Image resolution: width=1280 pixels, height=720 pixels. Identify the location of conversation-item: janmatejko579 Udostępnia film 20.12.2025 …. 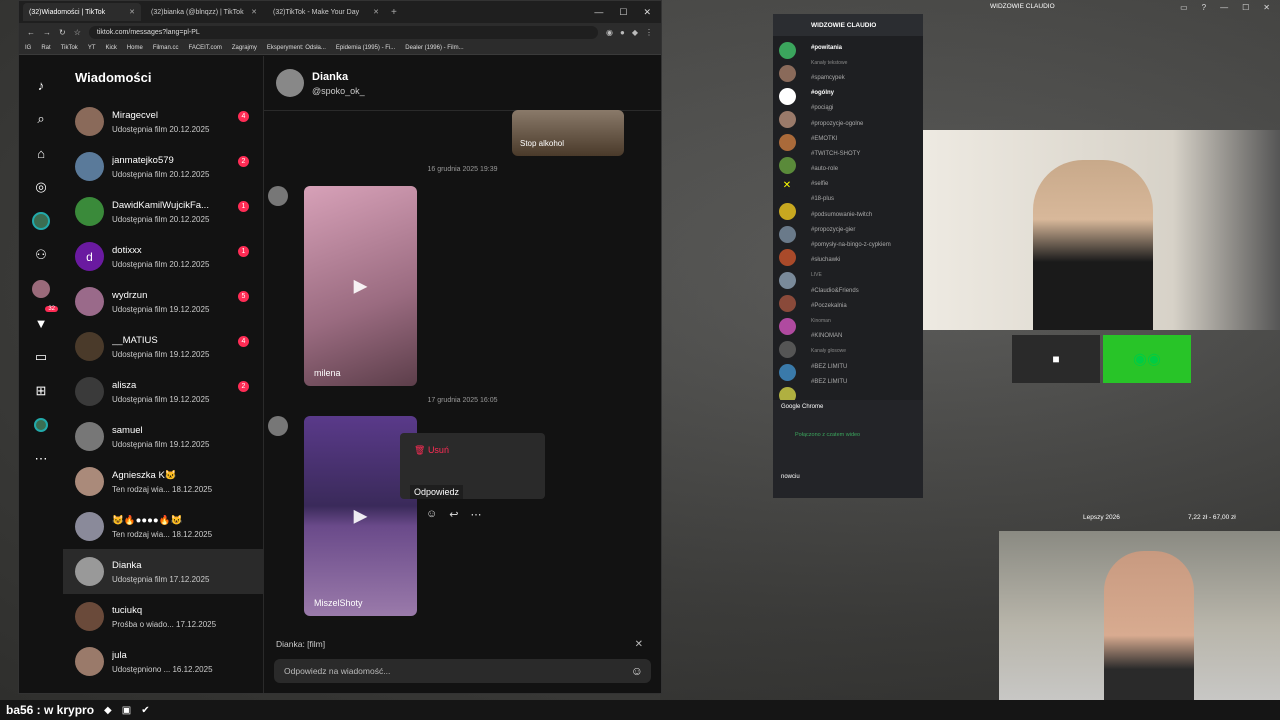
(163, 166).